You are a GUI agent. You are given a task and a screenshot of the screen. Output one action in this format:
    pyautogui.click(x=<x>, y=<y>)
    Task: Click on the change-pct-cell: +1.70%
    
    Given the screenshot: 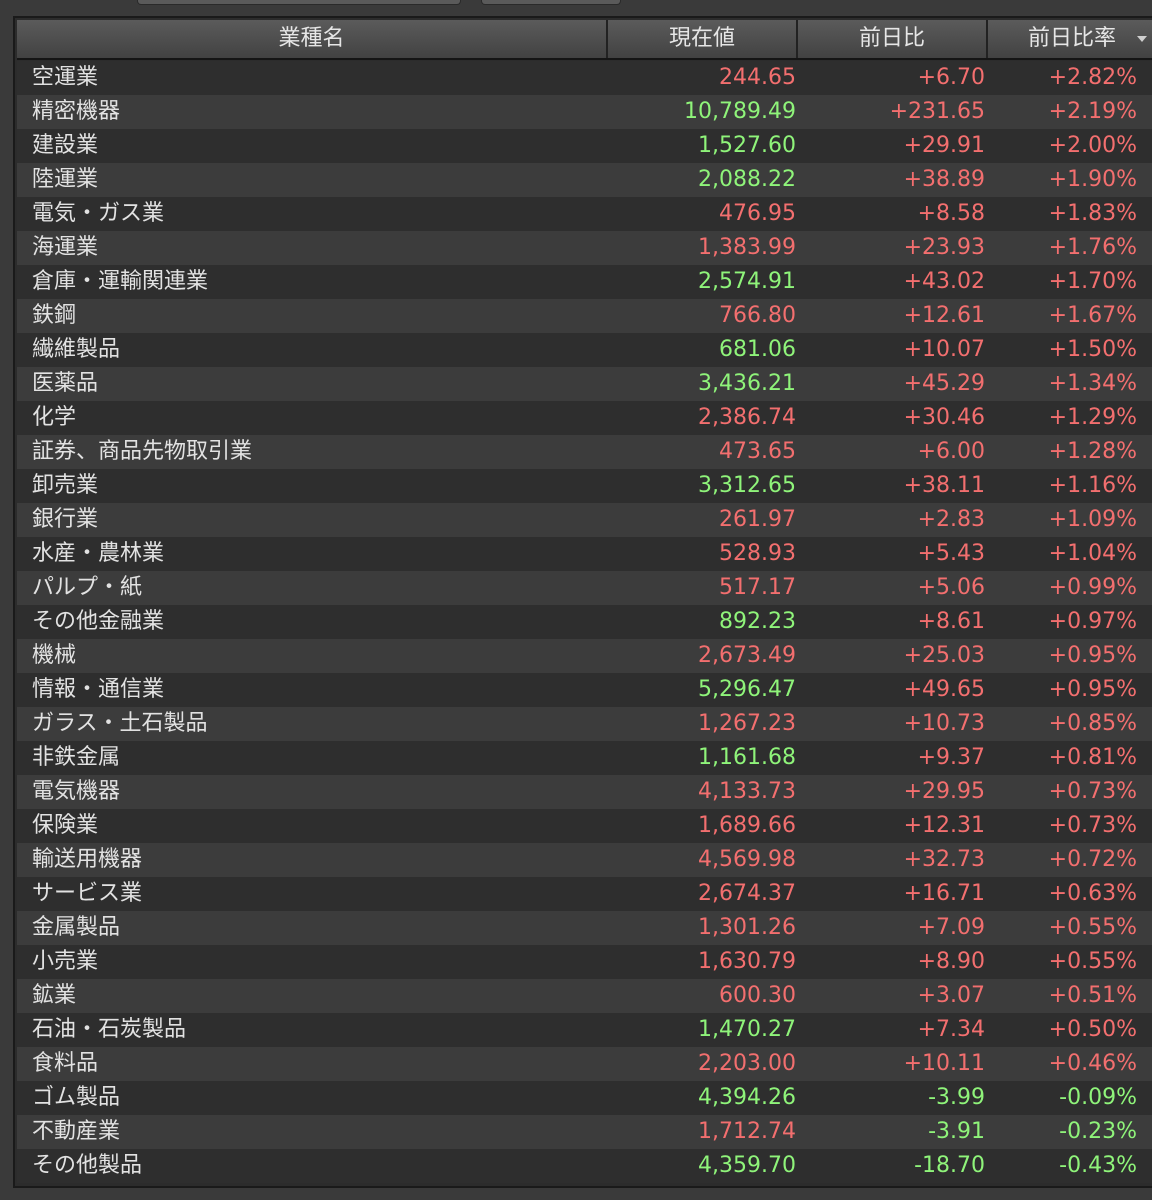 What is the action you would take?
    pyautogui.click(x=1092, y=281)
    